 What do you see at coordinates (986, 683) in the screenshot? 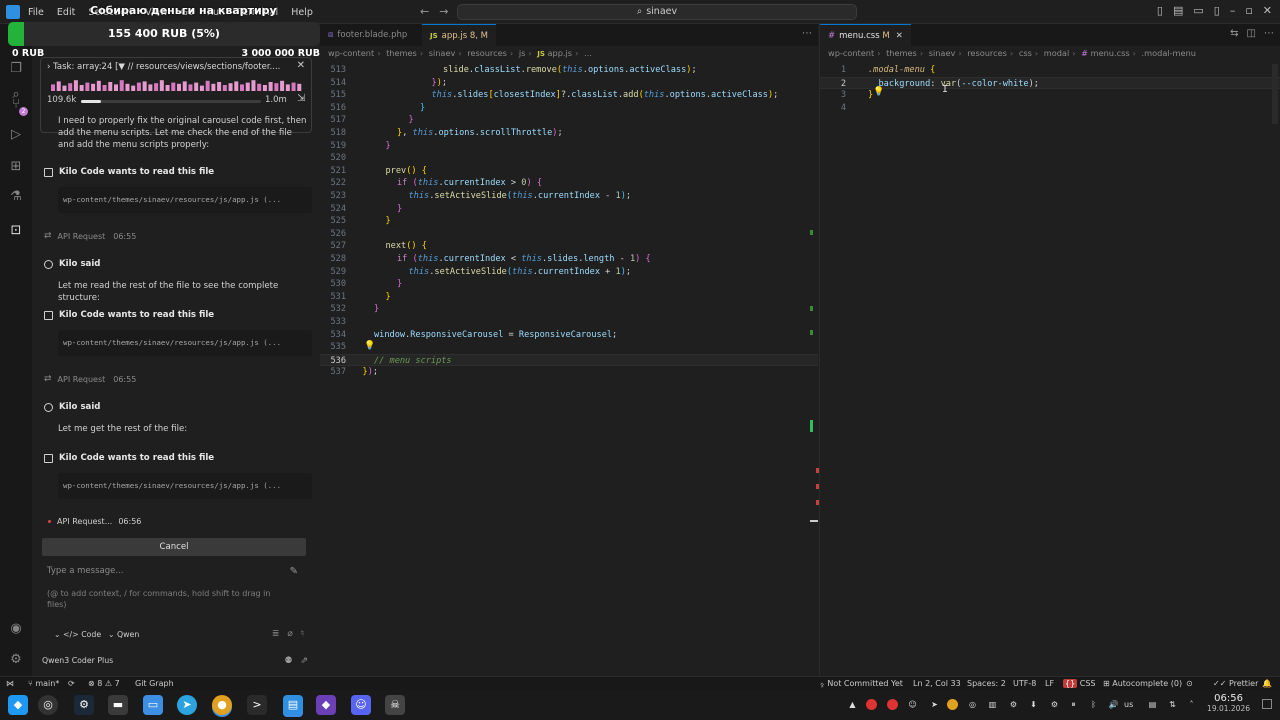
I see `indentation: Spaces: 2` at bounding box center [986, 683].